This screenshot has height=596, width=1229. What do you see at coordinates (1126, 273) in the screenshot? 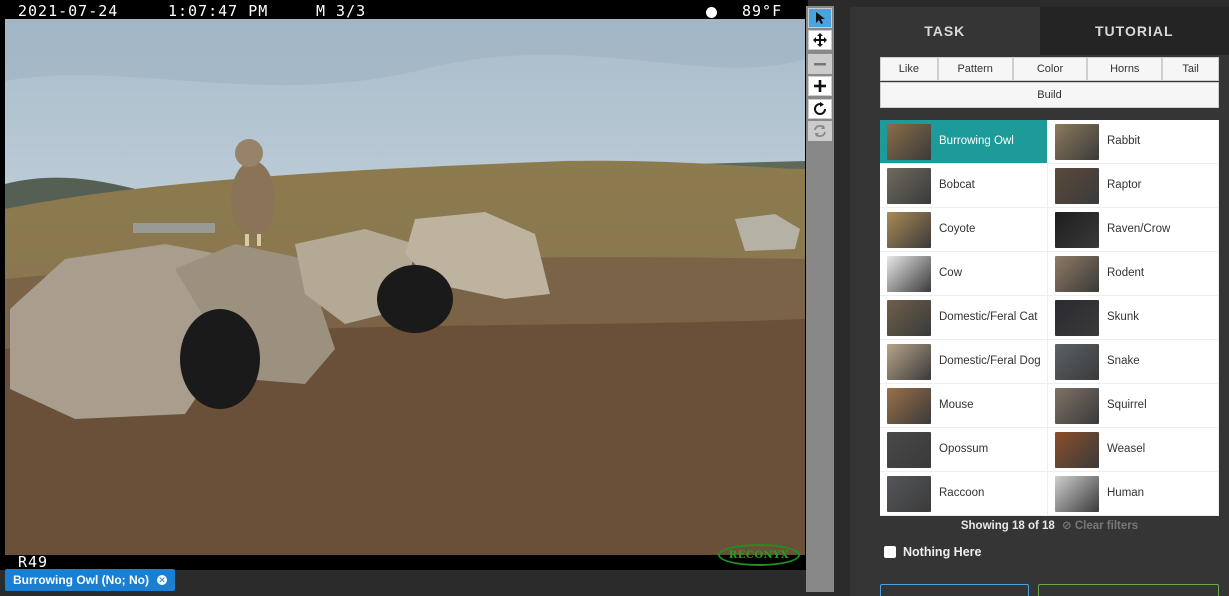
I see `species-label: Rodent` at bounding box center [1126, 273].